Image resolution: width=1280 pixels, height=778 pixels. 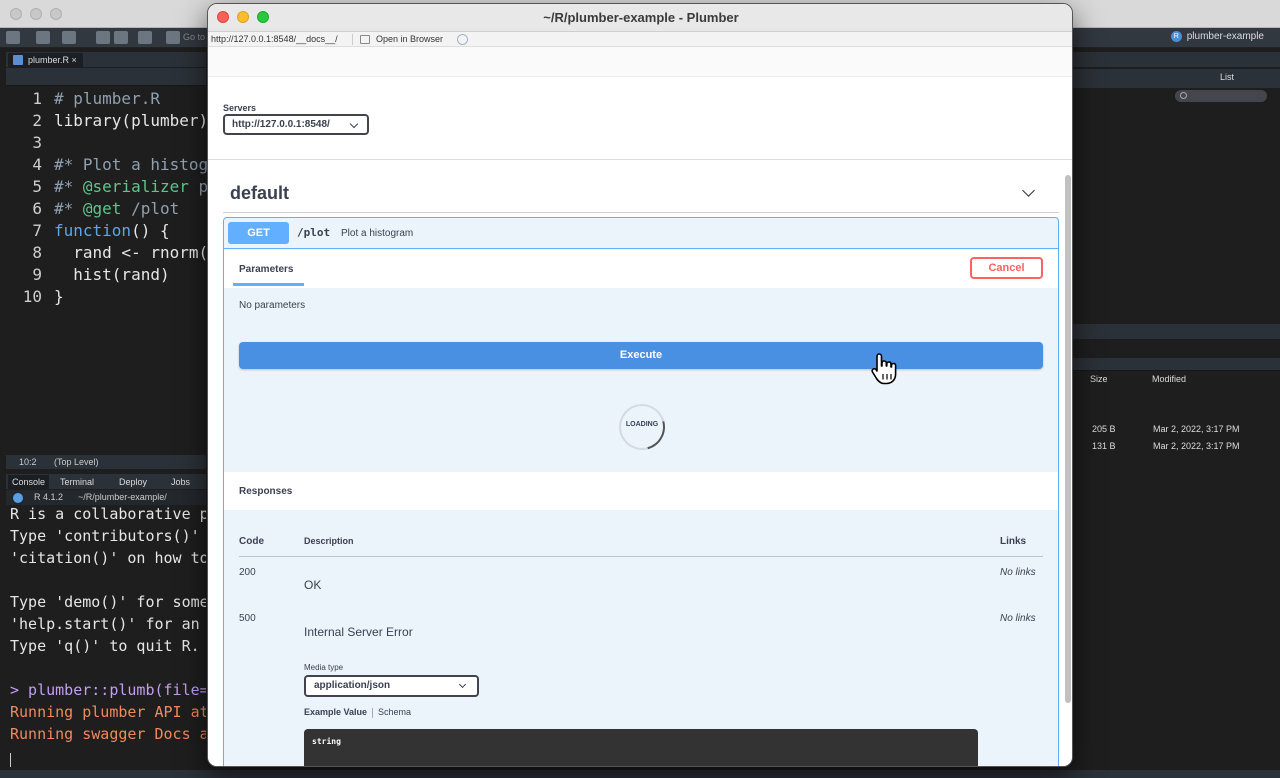 What do you see at coordinates (884, 369) in the screenshot?
I see `hand-cursor-icon` at bounding box center [884, 369].